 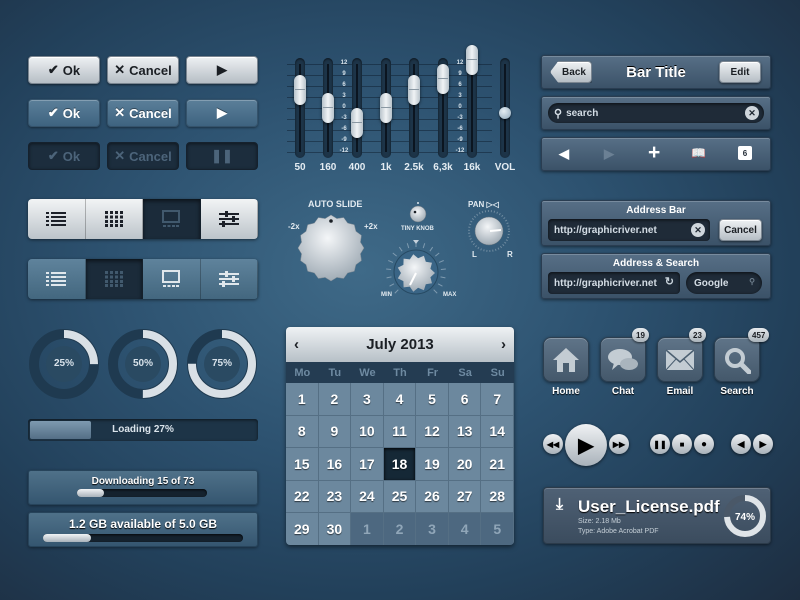 What do you see at coordinates (222, 113) in the screenshot?
I see `play-button-alt: ▶` at bounding box center [222, 113].